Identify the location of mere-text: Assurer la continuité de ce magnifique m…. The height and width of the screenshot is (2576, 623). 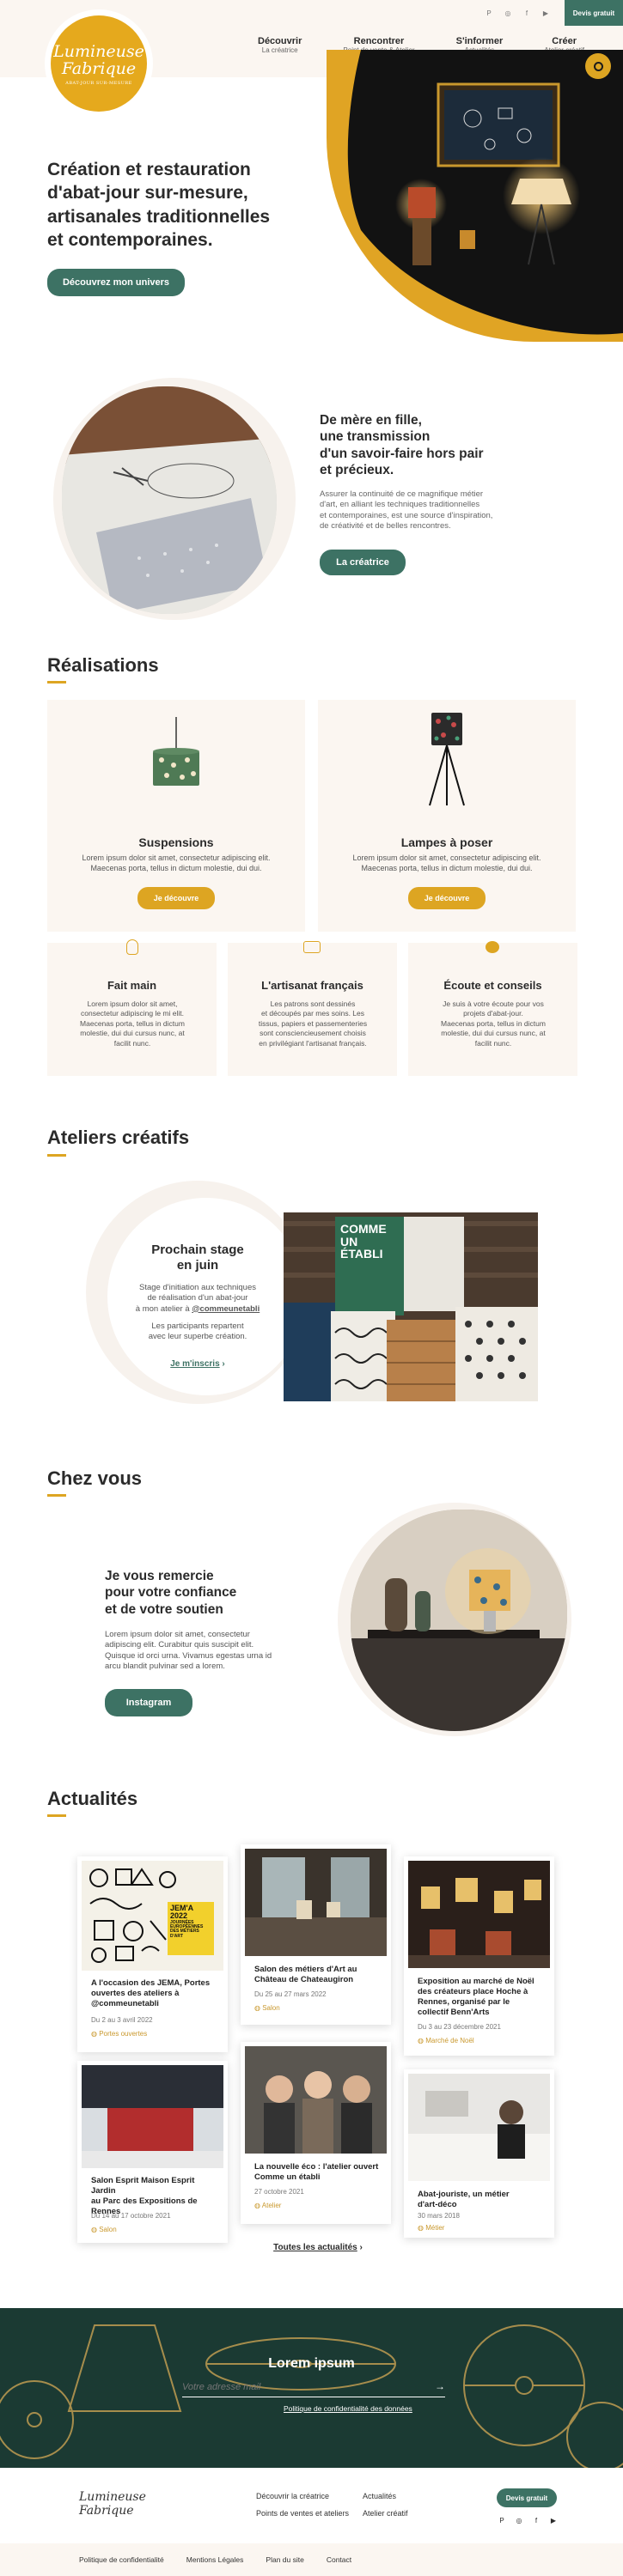
(448, 510).